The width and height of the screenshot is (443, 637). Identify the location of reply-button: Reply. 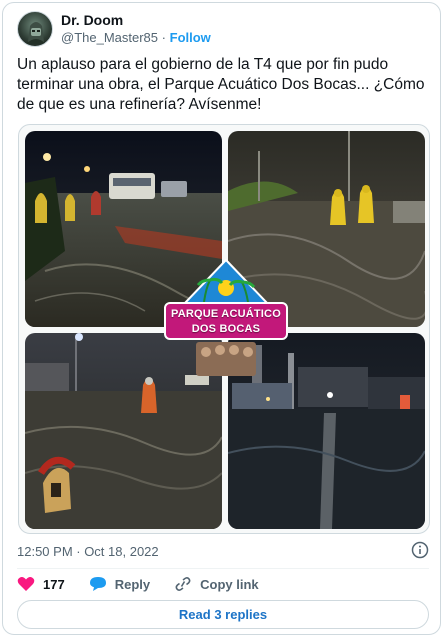
(119, 584).